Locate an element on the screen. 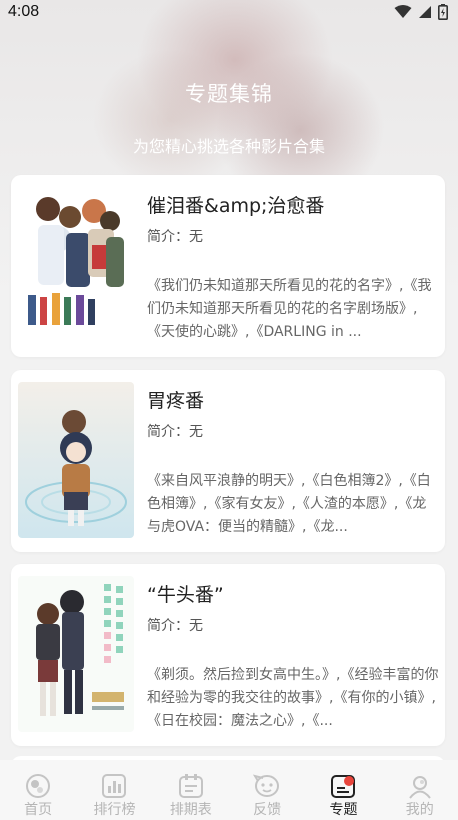 This screenshot has height=820, width=458. wifi-icon is located at coordinates (403, 11).